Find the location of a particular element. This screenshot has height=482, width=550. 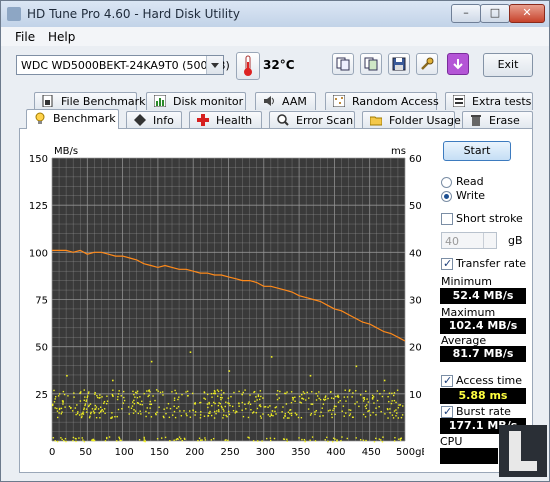

save-button is located at coordinates (399, 64).